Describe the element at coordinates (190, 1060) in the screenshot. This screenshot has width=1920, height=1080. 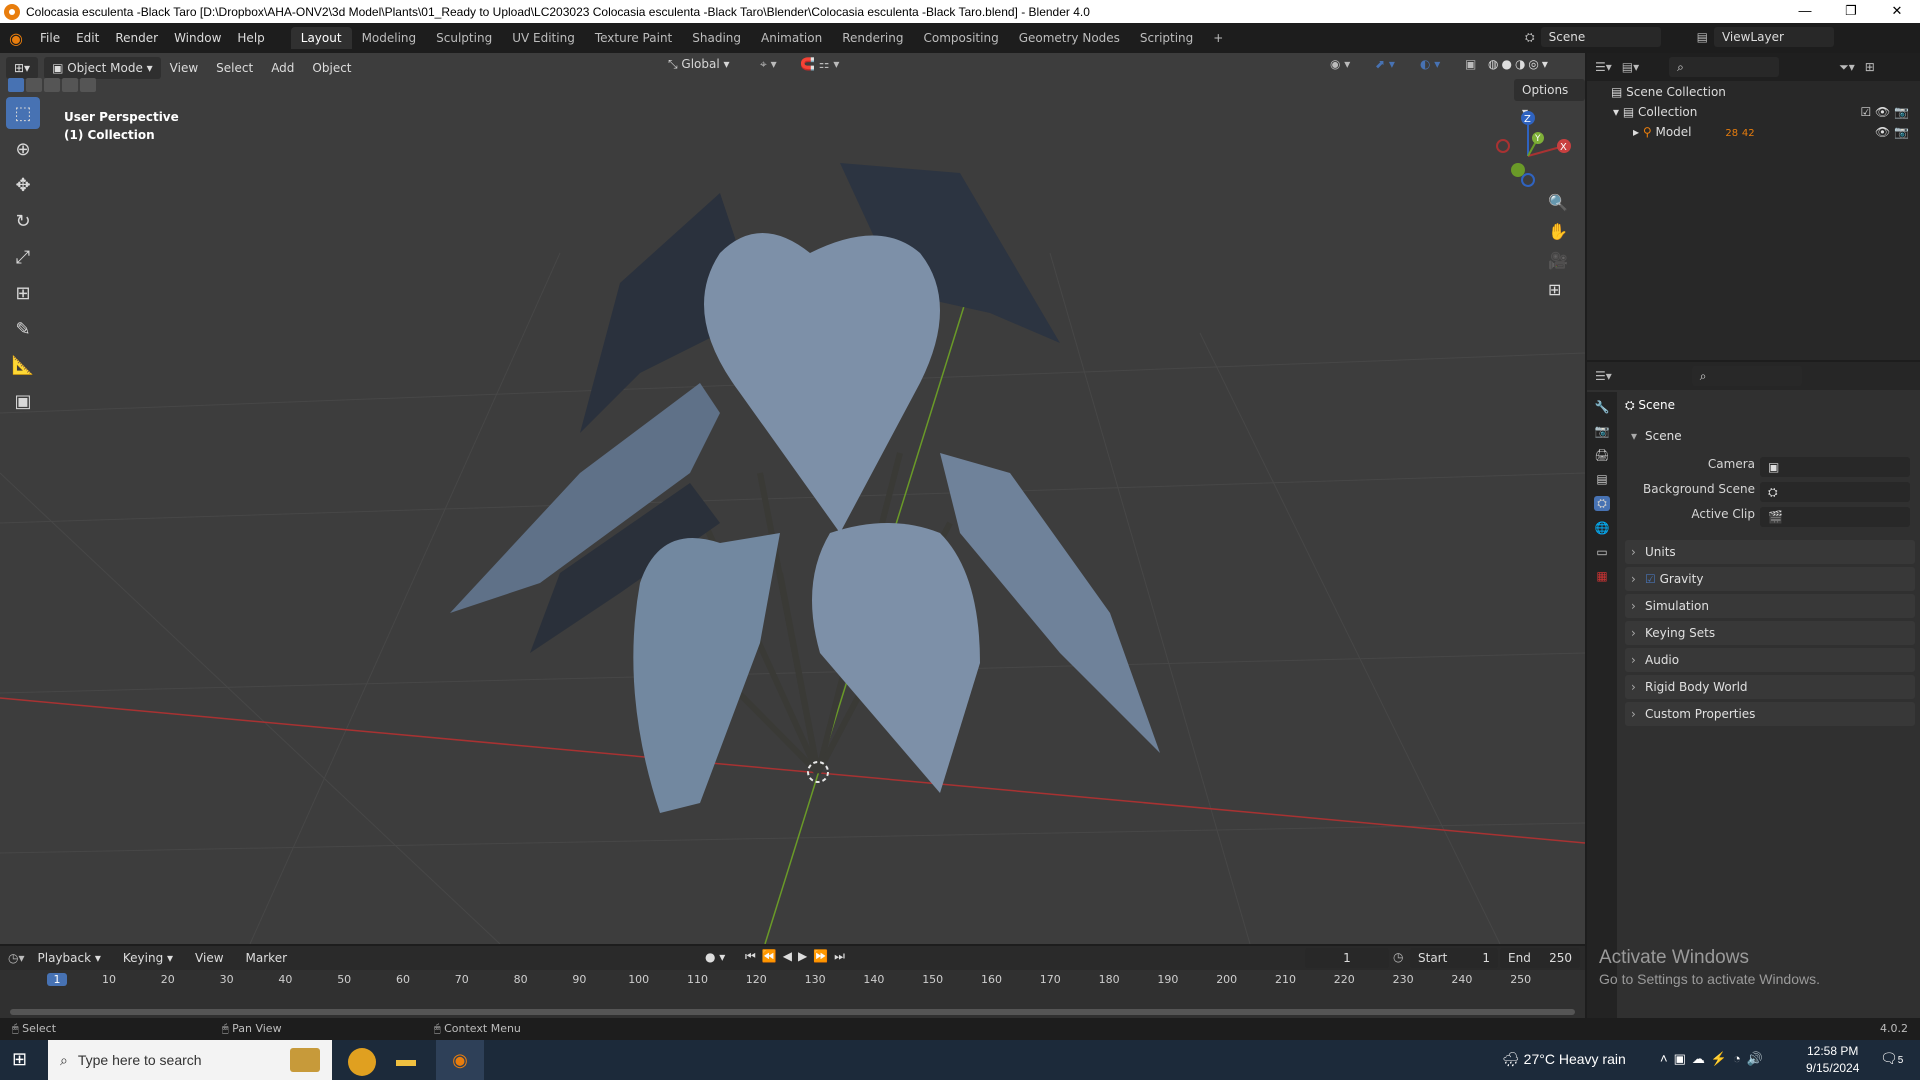
I see `taskbar-search-box: ⌕ Type here to search` at that location.